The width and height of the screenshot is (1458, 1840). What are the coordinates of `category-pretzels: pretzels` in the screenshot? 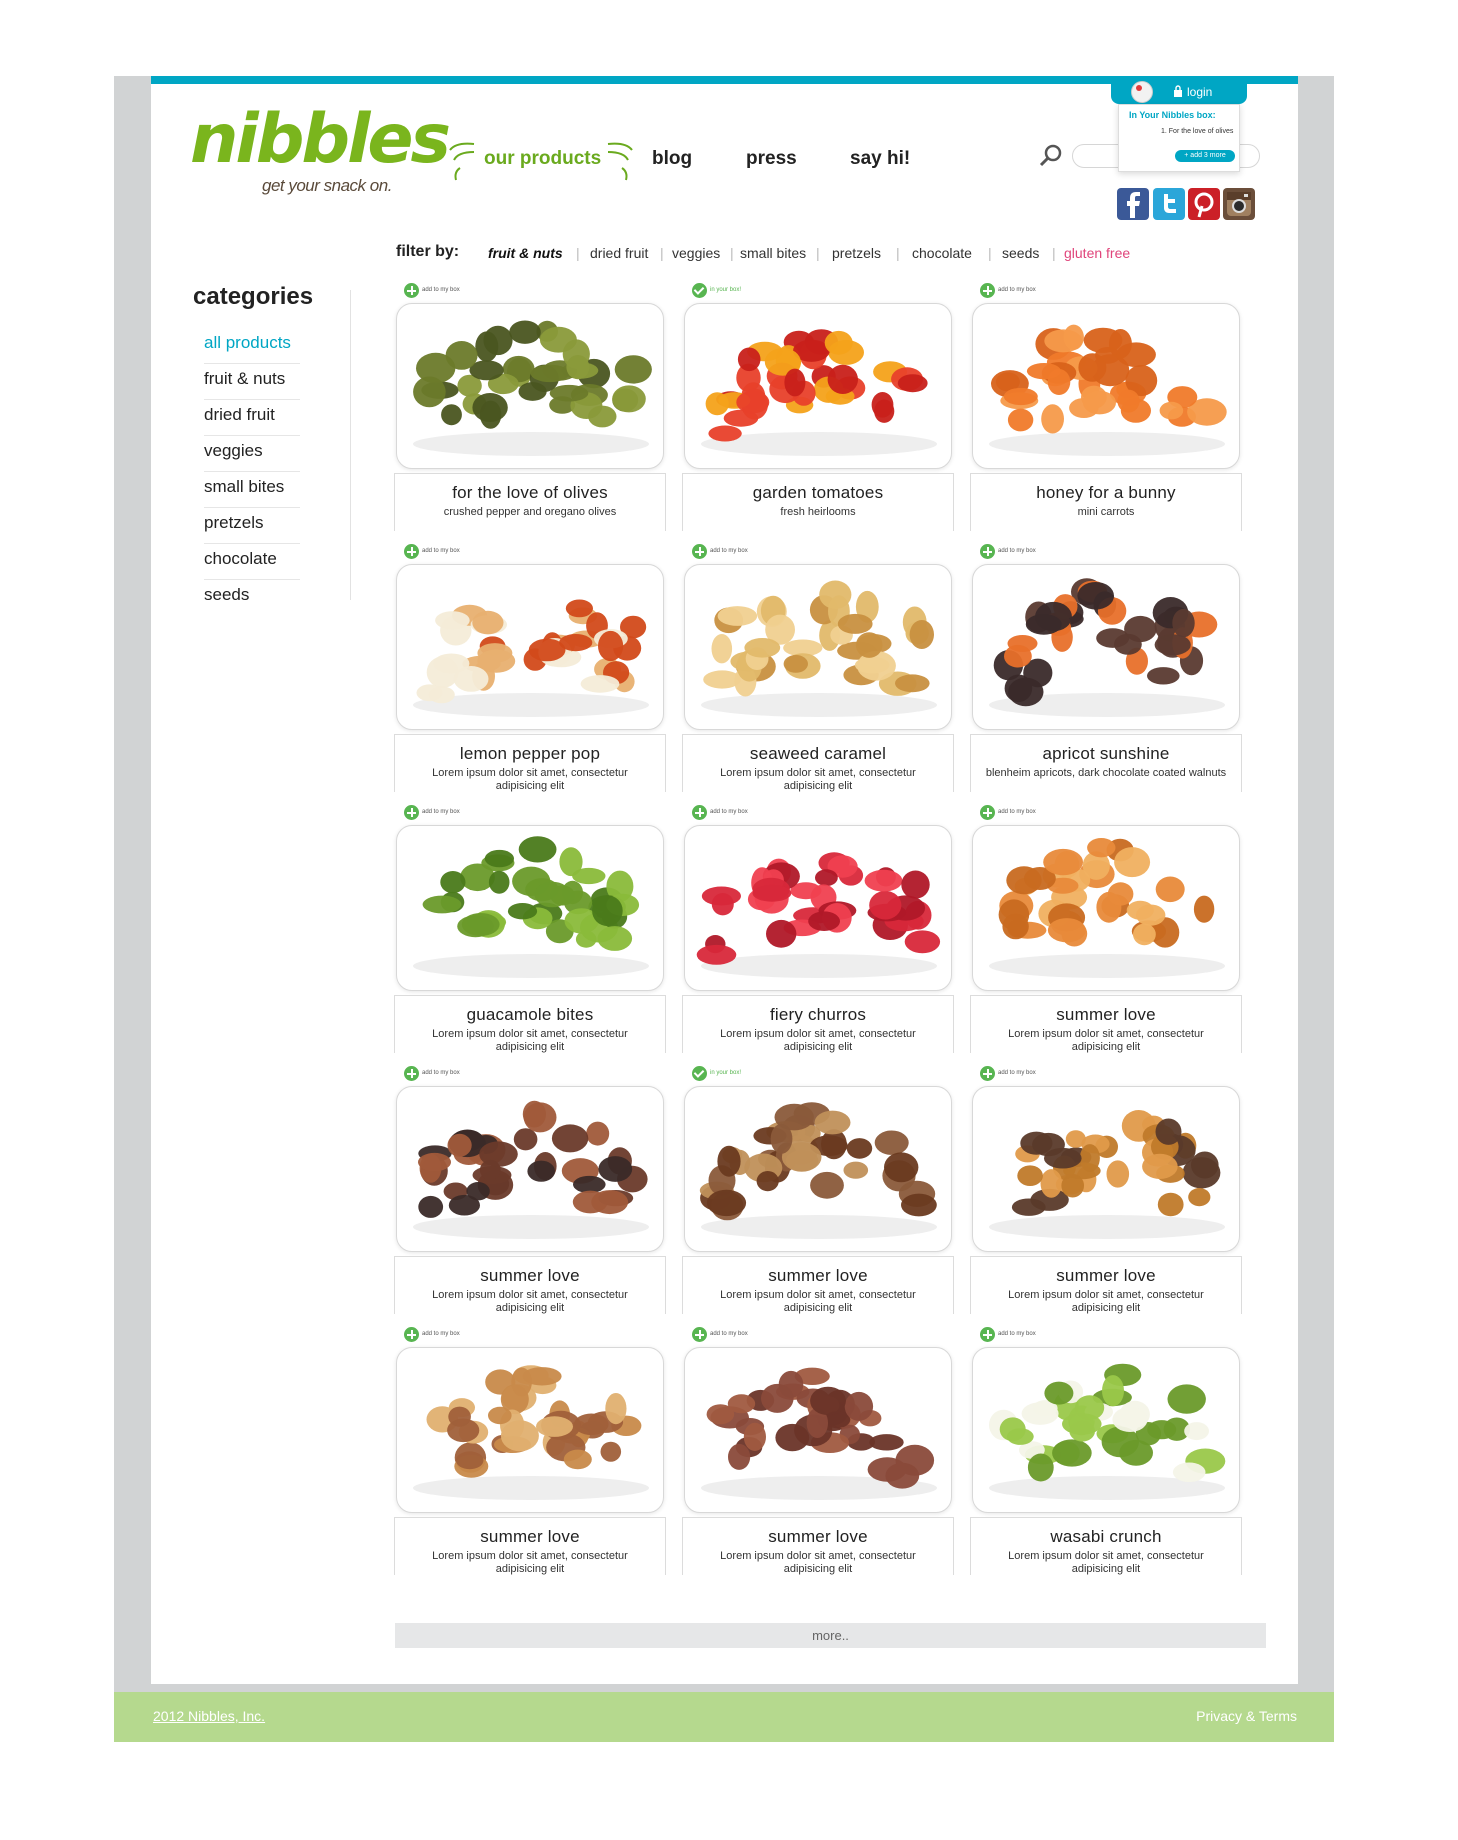 It's located at (252, 526).